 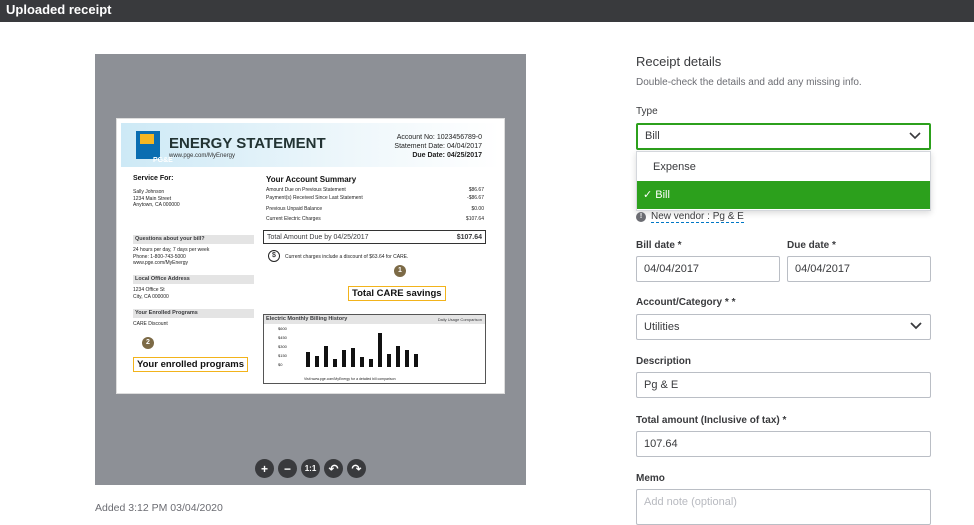 I want to click on viewer-toolbar: + − 1:1 ↶ ↷, so click(x=310, y=468).